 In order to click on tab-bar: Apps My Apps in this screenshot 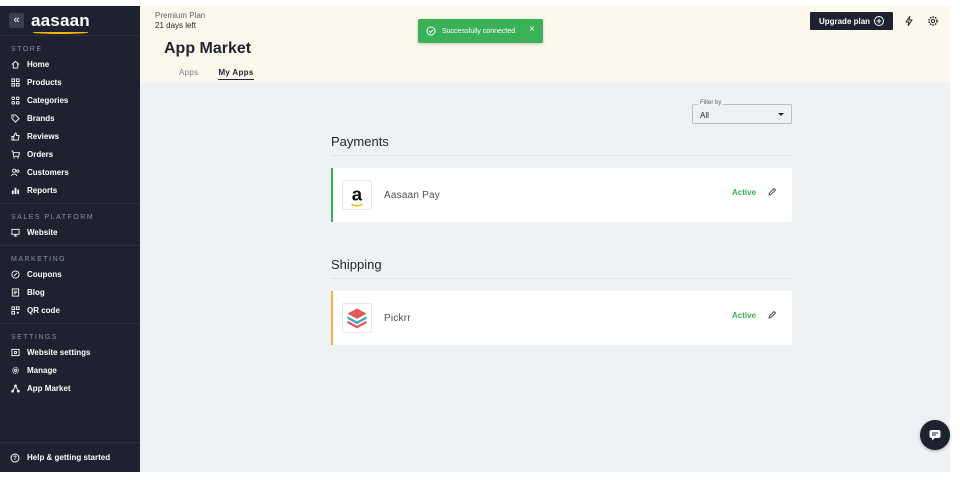, I will do `click(226, 74)`.